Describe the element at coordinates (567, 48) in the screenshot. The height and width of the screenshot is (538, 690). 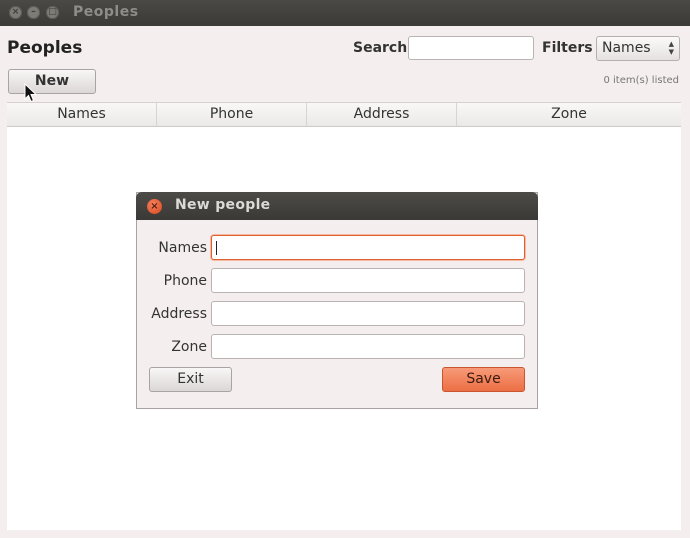
I see `filters-label: Filters` at that location.